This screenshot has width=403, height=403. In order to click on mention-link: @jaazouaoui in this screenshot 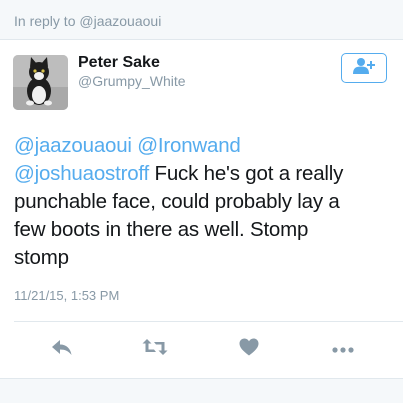, I will do `click(73, 145)`.